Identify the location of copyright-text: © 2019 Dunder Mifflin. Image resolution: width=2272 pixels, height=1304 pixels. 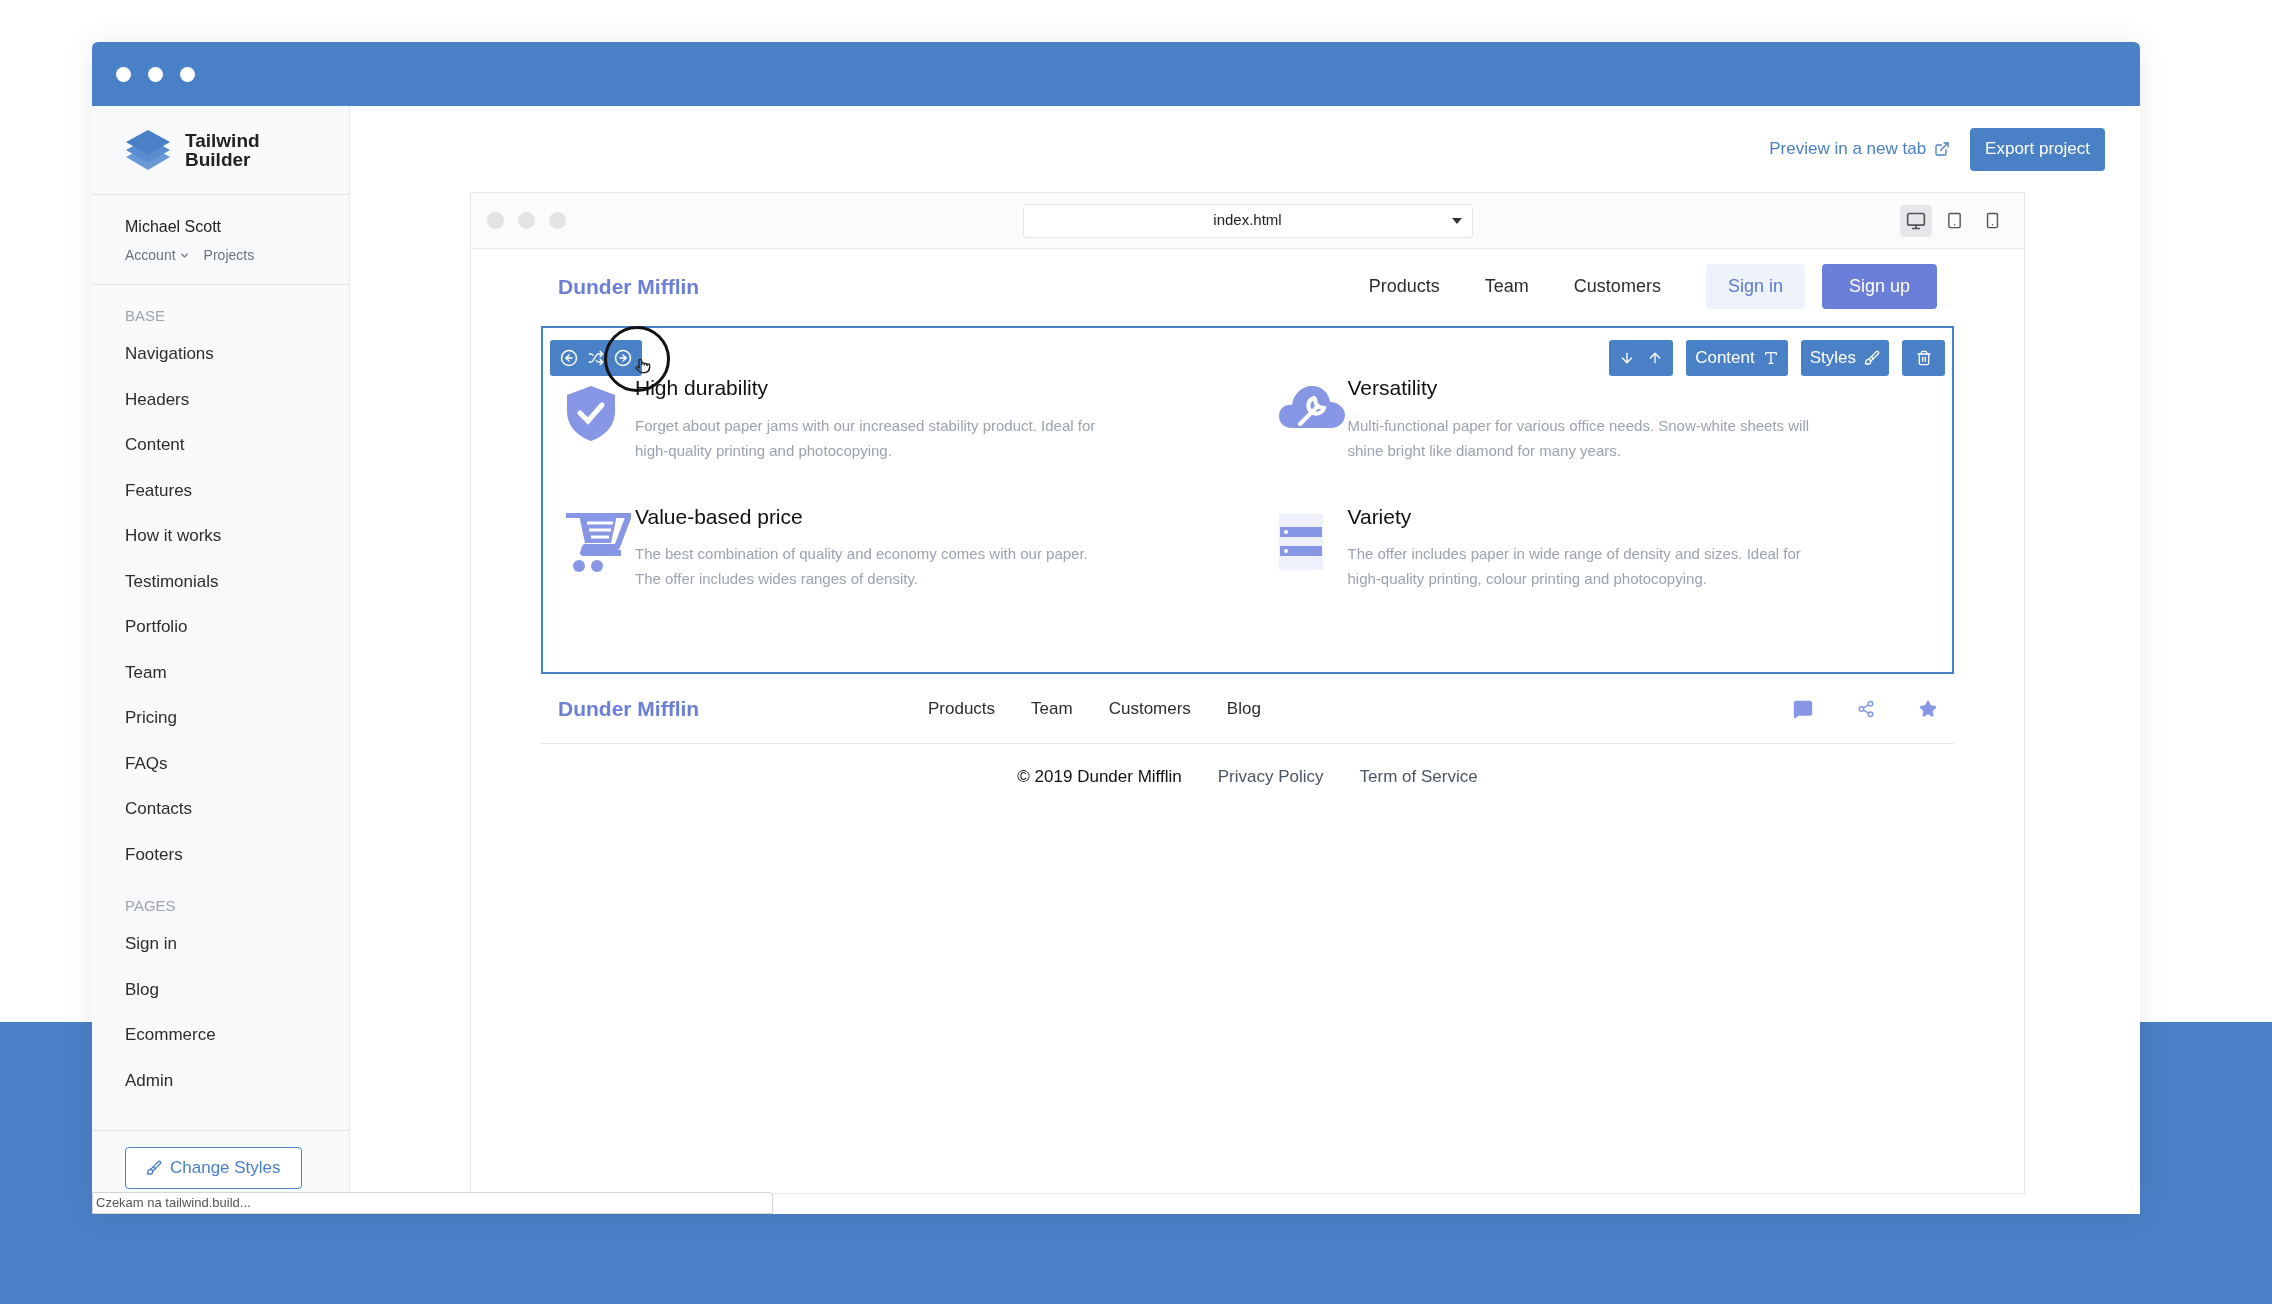
(1099, 777).